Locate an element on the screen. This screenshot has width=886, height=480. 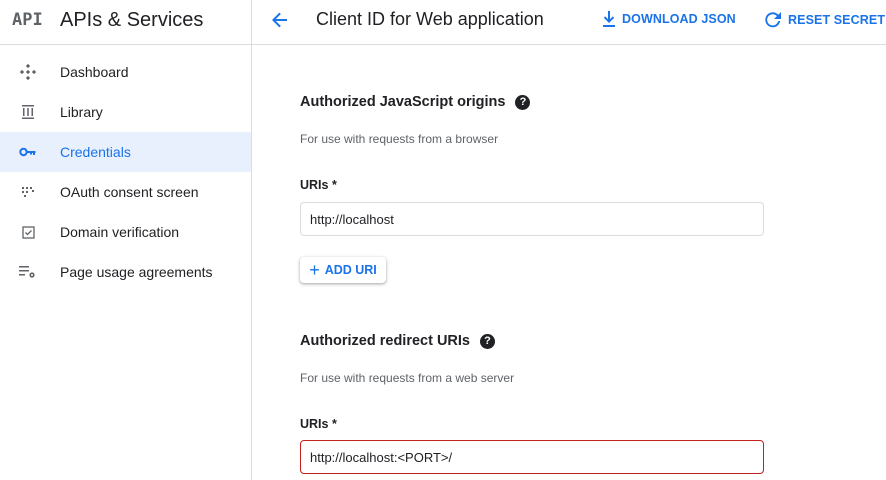
brand-bar: API APIs & Services is located at coordinates (125, 22).